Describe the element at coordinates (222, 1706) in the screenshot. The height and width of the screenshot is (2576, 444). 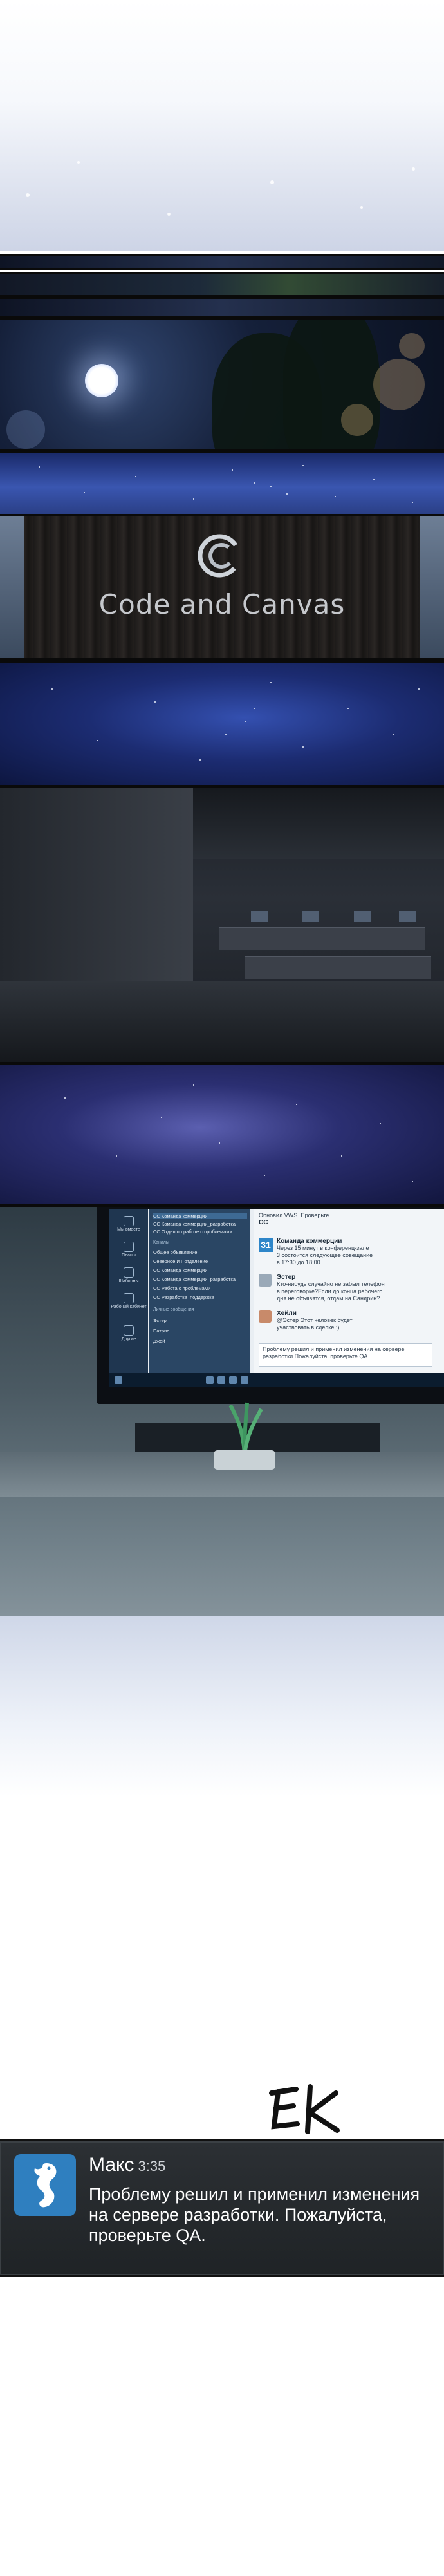
I see `snow-panel` at that location.